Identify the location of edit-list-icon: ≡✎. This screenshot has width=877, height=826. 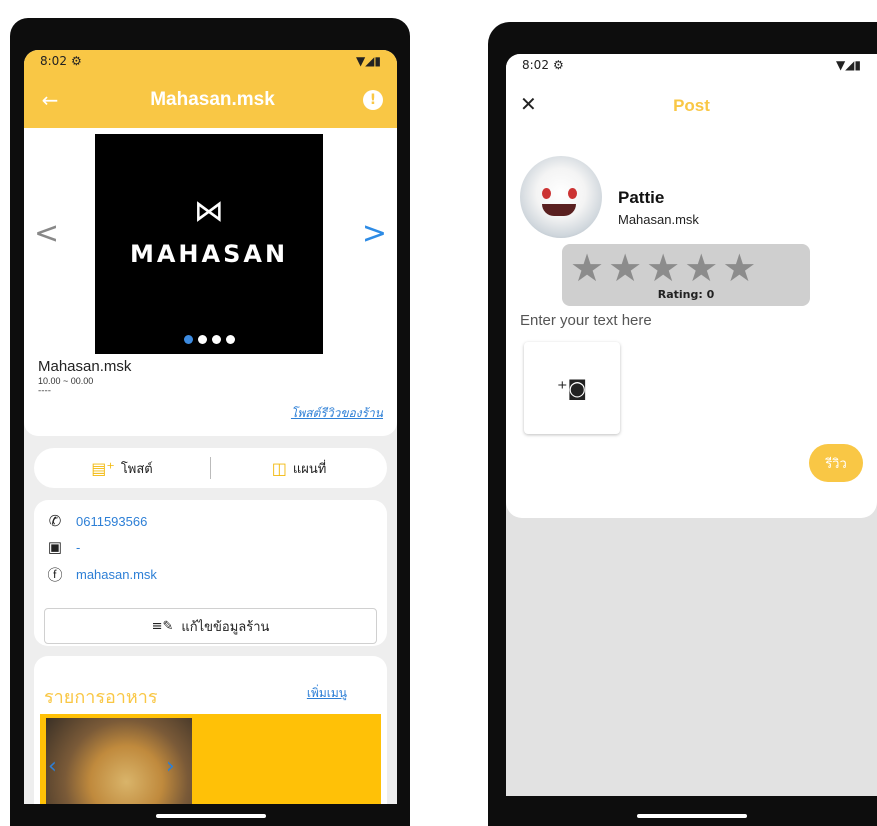
(162, 626).